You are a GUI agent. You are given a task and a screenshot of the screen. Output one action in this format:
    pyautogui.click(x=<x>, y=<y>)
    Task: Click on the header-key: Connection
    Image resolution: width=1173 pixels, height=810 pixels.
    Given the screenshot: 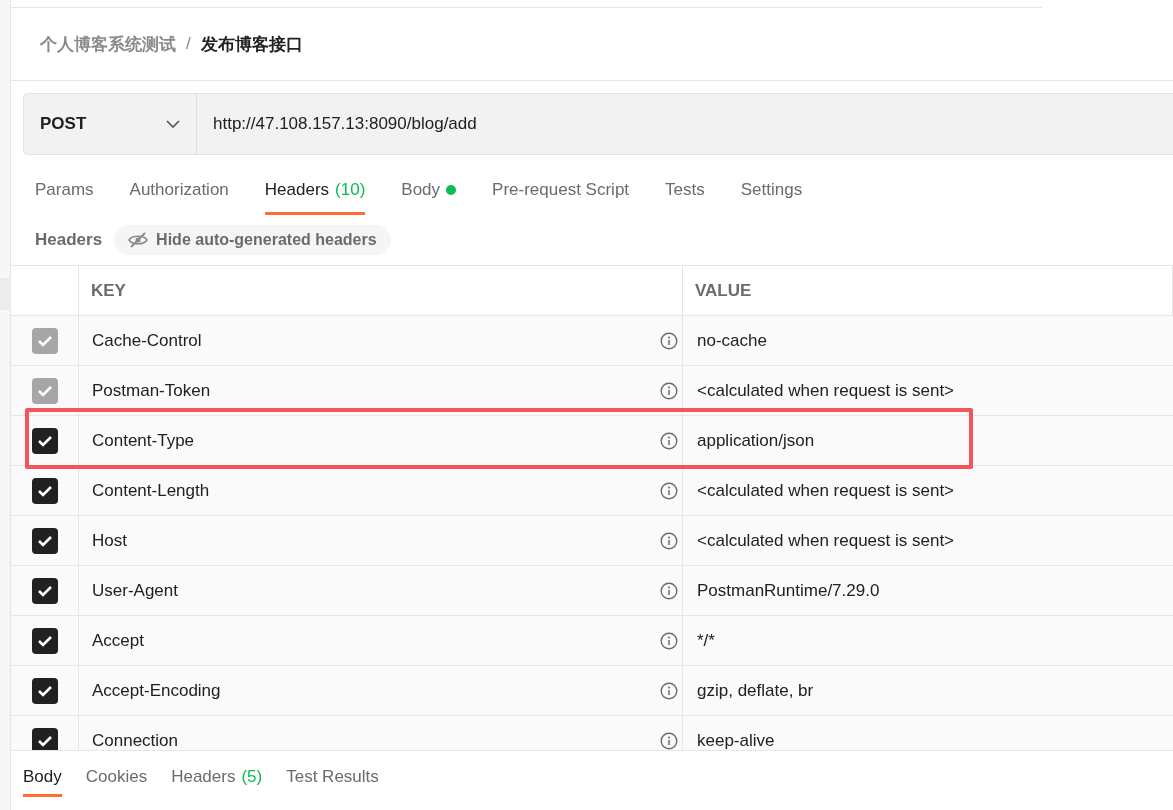 What is the action you would take?
    pyautogui.click(x=135, y=740)
    